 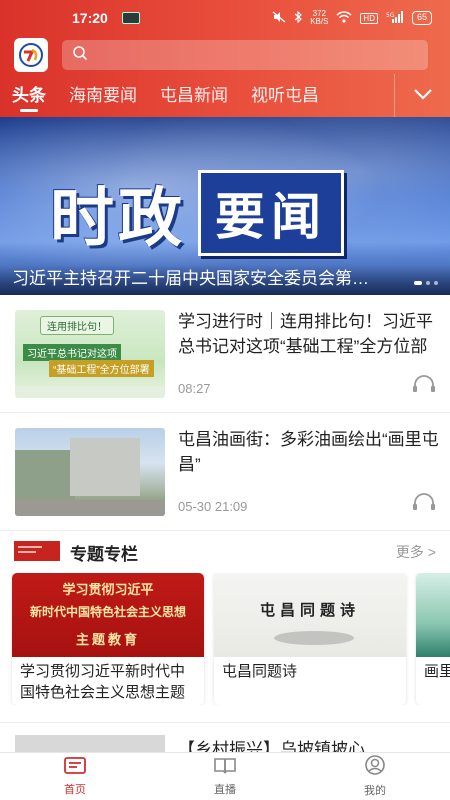 I want to click on category-tabs: 头条 海南要闻 屯昌新闻 视听屯昌, so click(x=225, y=95).